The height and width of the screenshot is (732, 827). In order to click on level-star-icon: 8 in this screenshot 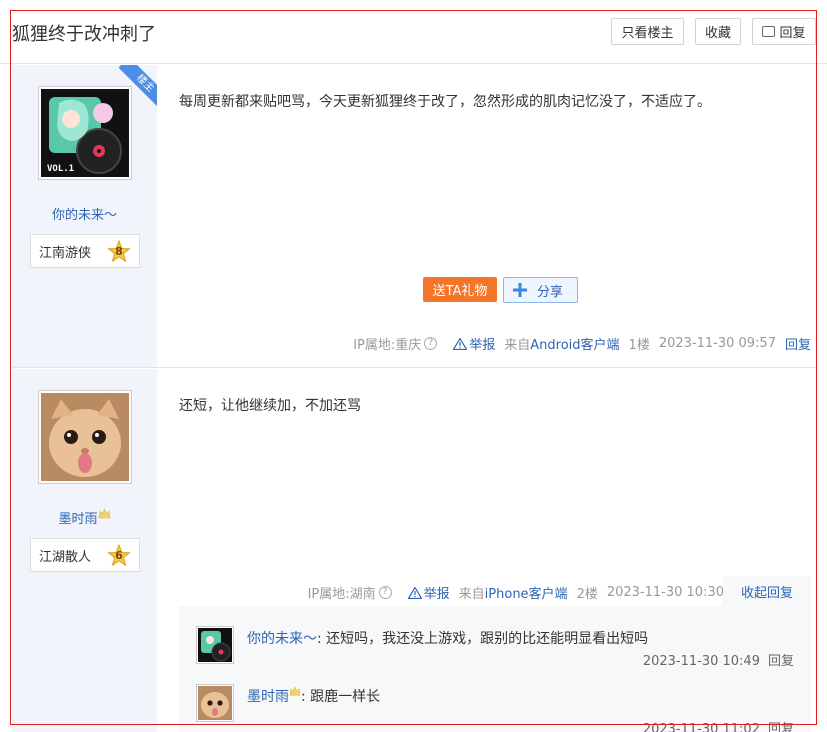, I will do `click(119, 251)`.